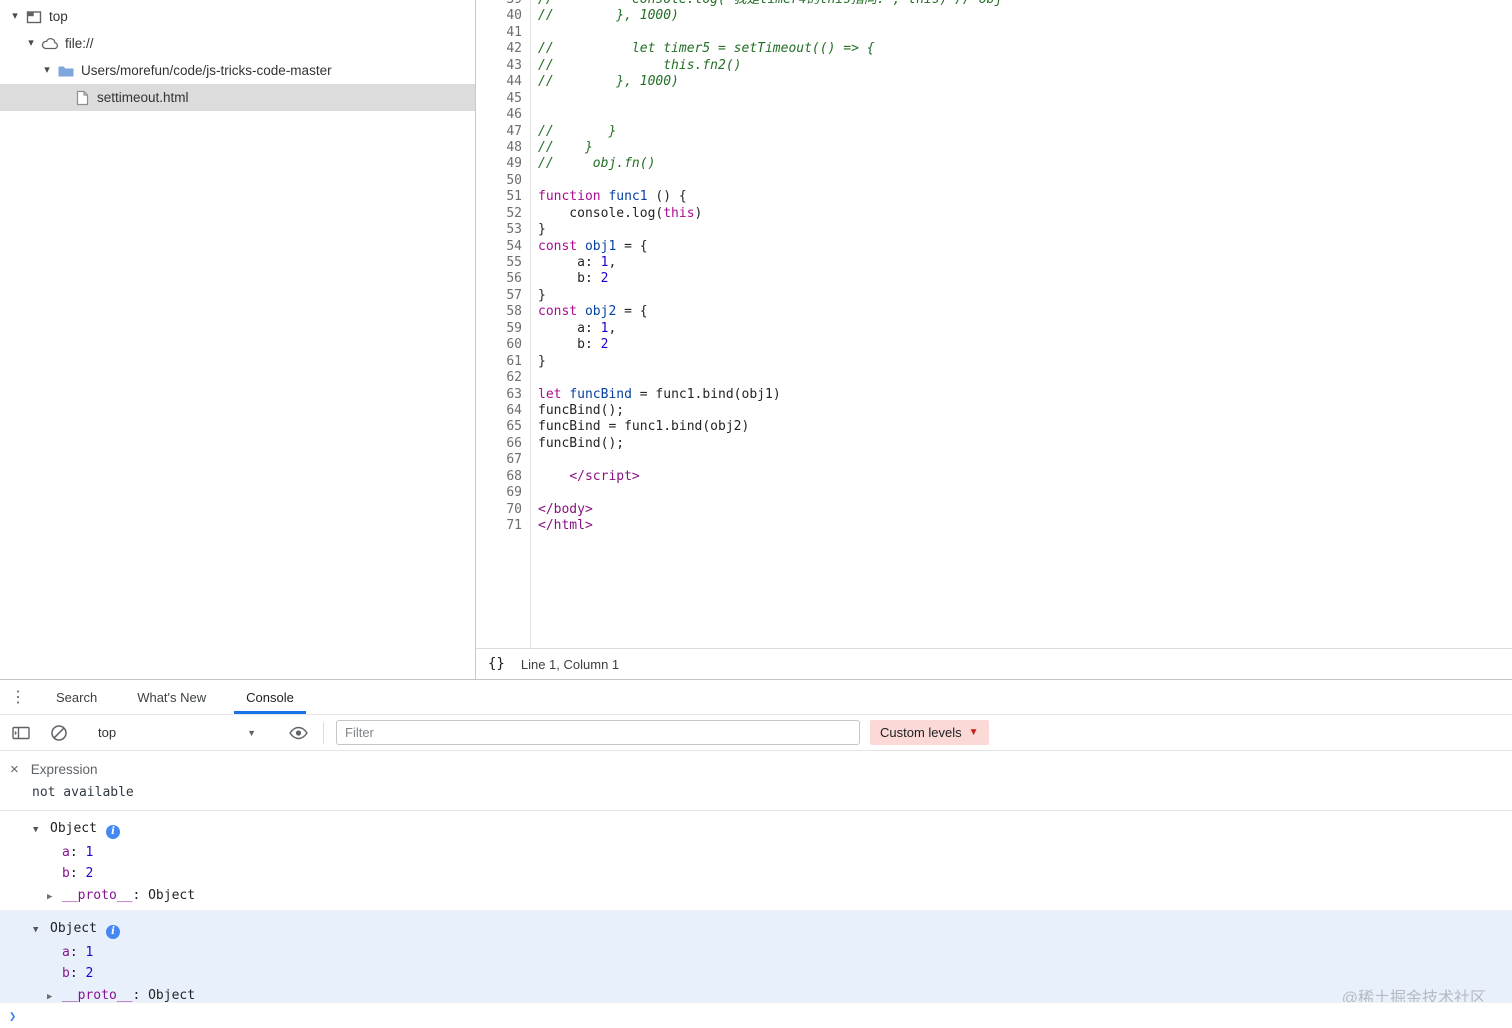  I want to click on line-number: 71, so click(503, 526).